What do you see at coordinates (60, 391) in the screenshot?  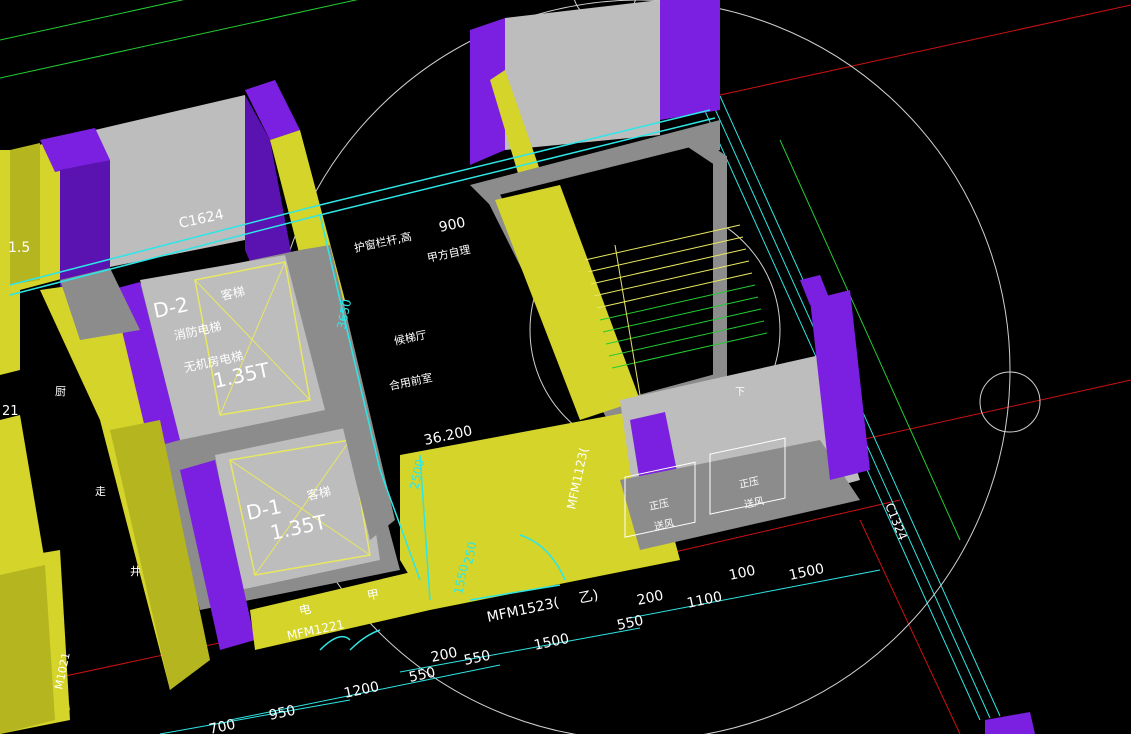 I see `label-side-kitchen: 厨` at bounding box center [60, 391].